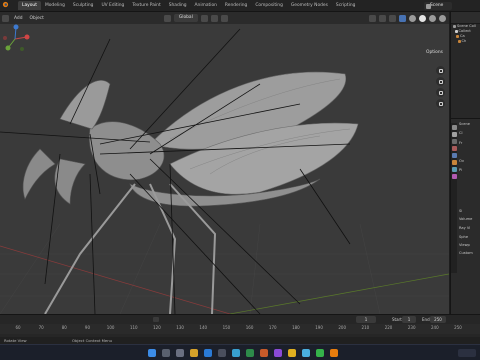 Image resolution: width=480 pixels, height=360 pixels. I want to click on scene-name: Scene, so click(437, 5).